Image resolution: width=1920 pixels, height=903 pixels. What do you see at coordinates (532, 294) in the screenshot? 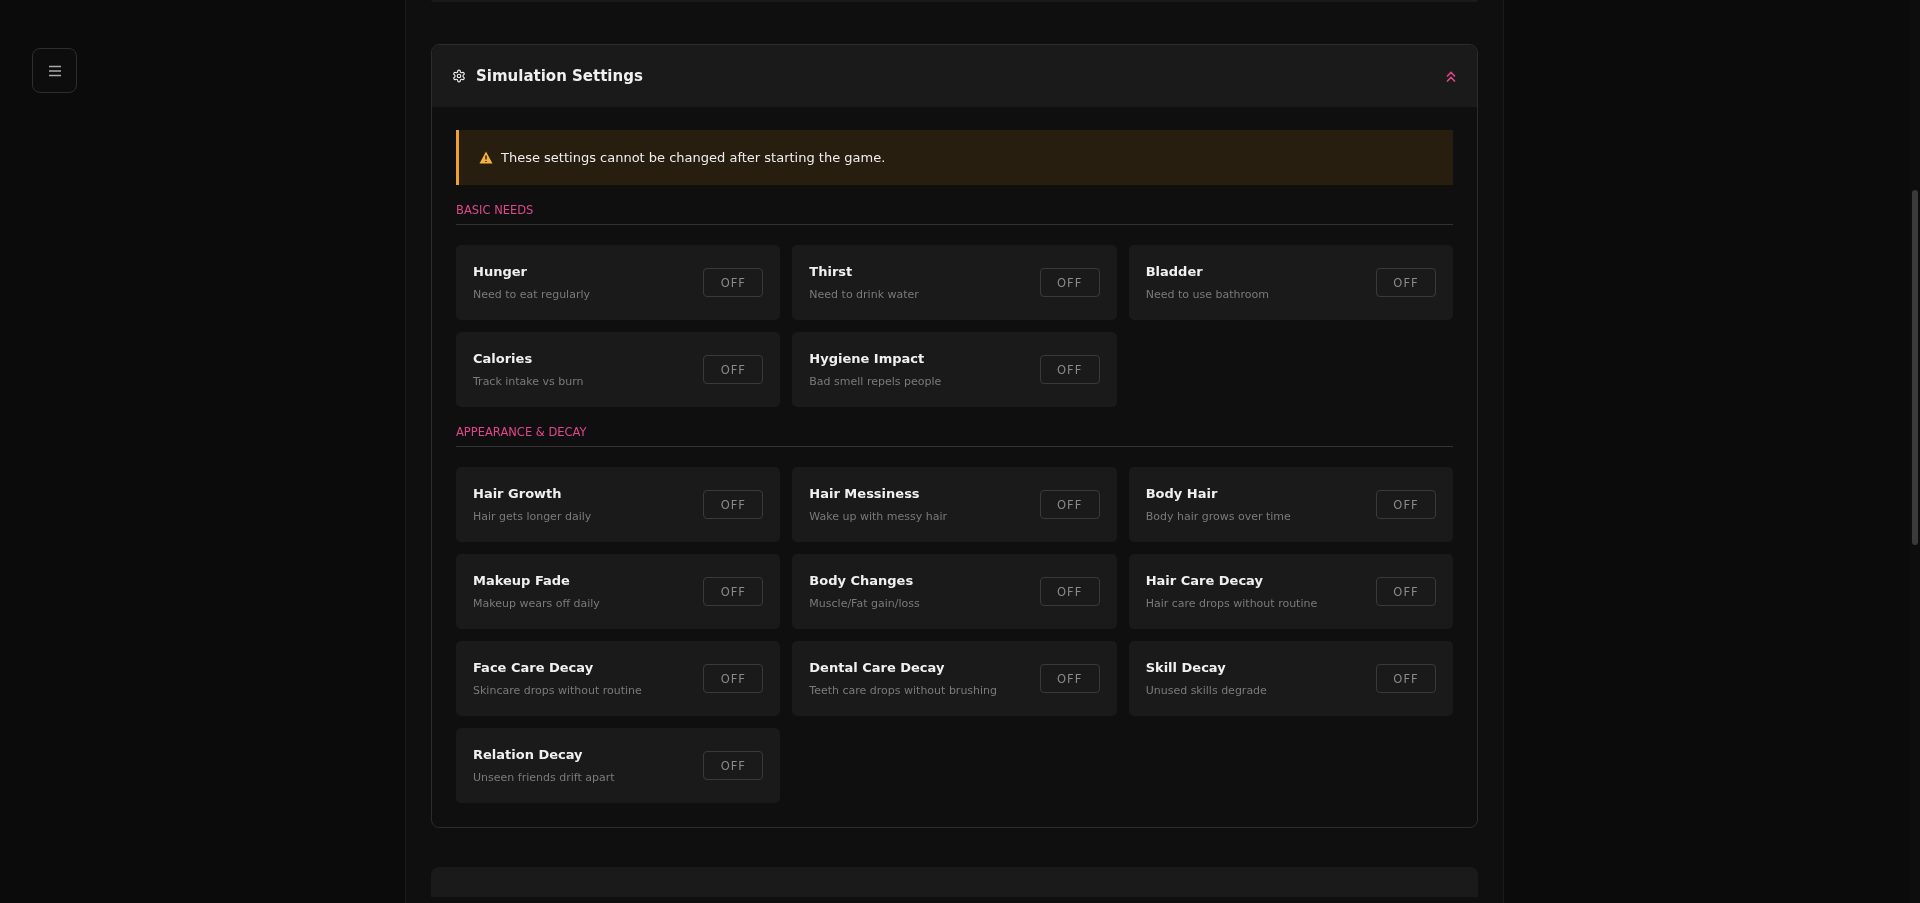
I see `setting-description: Need to eat regularly` at bounding box center [532, 294].